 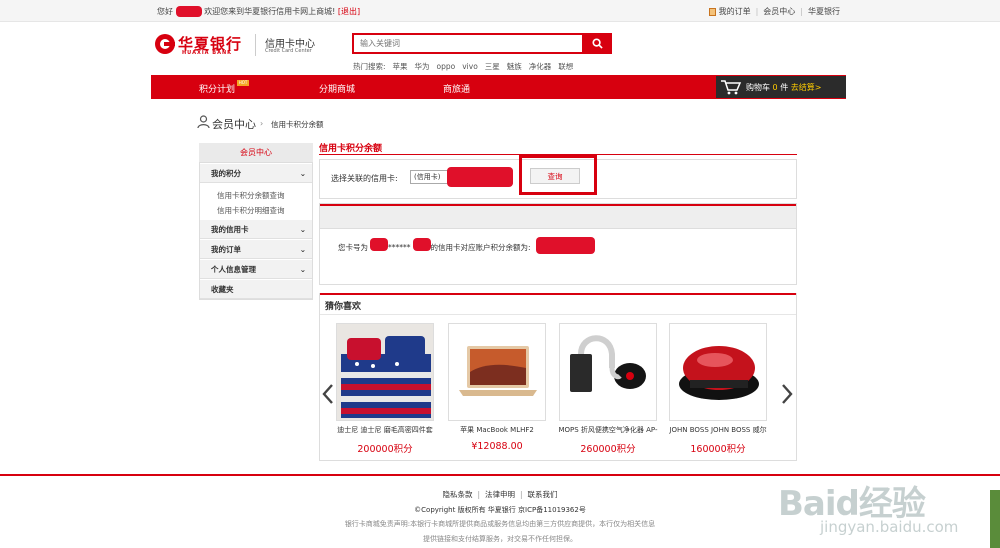 What do you see at coordinates (718, 449) in the screenshot?
I see `product-price: 160000积分` at bounding box center [718, 449].